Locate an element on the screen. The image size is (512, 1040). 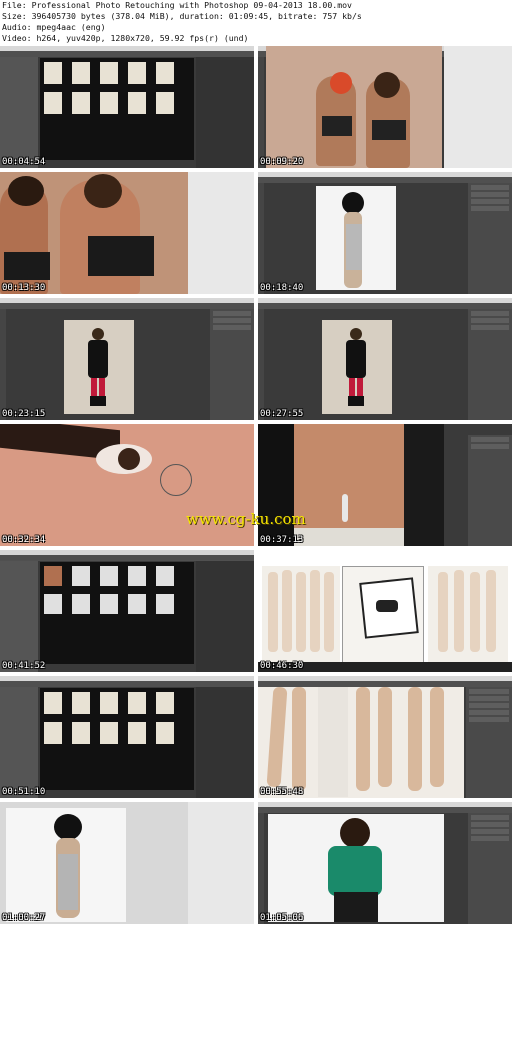
timestamp: 01:05:06 is located at coordinates (282, 918).